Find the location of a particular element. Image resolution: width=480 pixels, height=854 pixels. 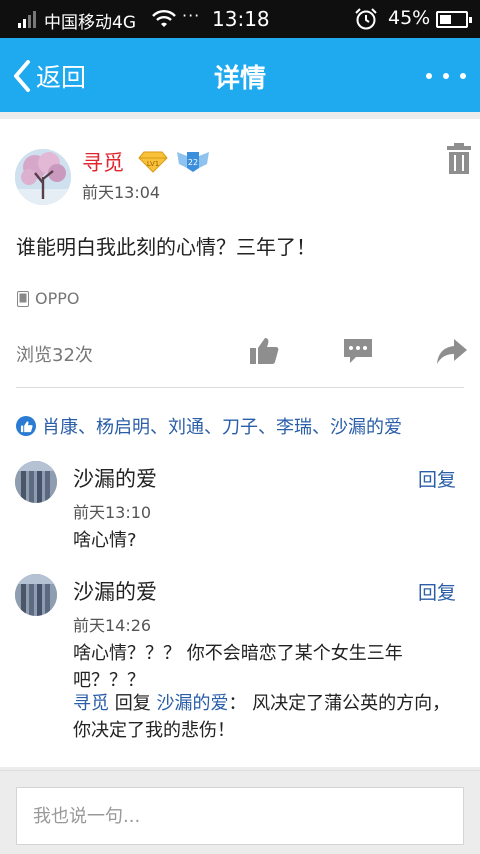

comment-input-bar is located at coordinates (240, 812).